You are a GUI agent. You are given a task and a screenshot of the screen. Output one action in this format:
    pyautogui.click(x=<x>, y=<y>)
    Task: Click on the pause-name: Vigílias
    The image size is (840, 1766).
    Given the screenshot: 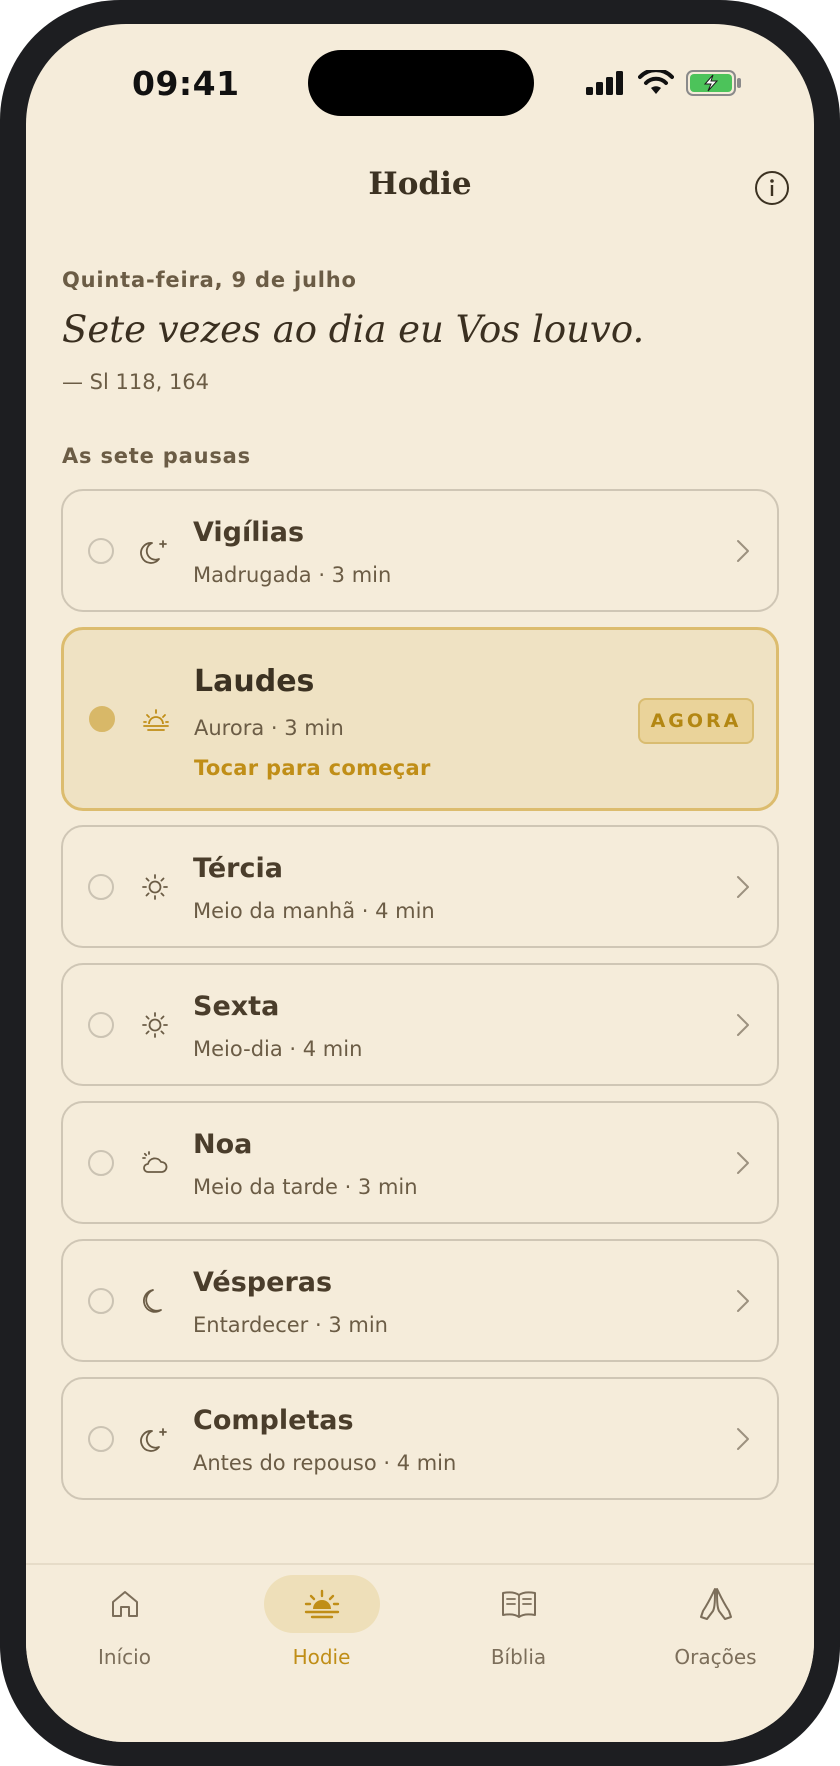 What is the action you would take?
    pyautogui.click(x=249, y=532)
    